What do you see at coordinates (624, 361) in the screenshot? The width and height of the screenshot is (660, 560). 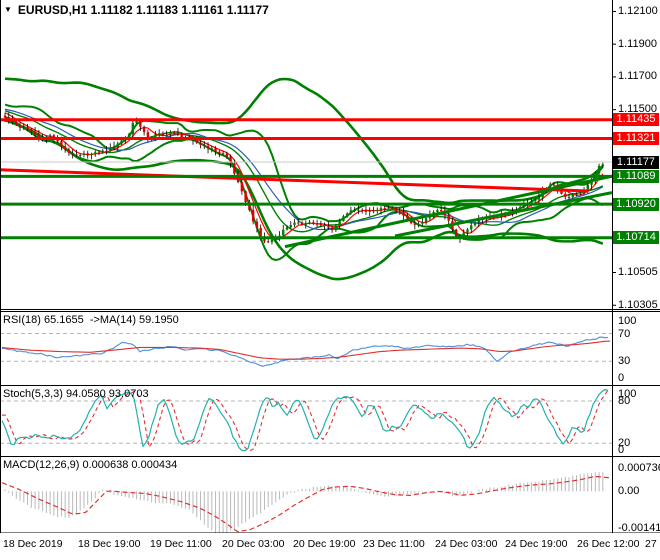 I see `rsi-scale-label: 30` at bounding box center [624, 361].